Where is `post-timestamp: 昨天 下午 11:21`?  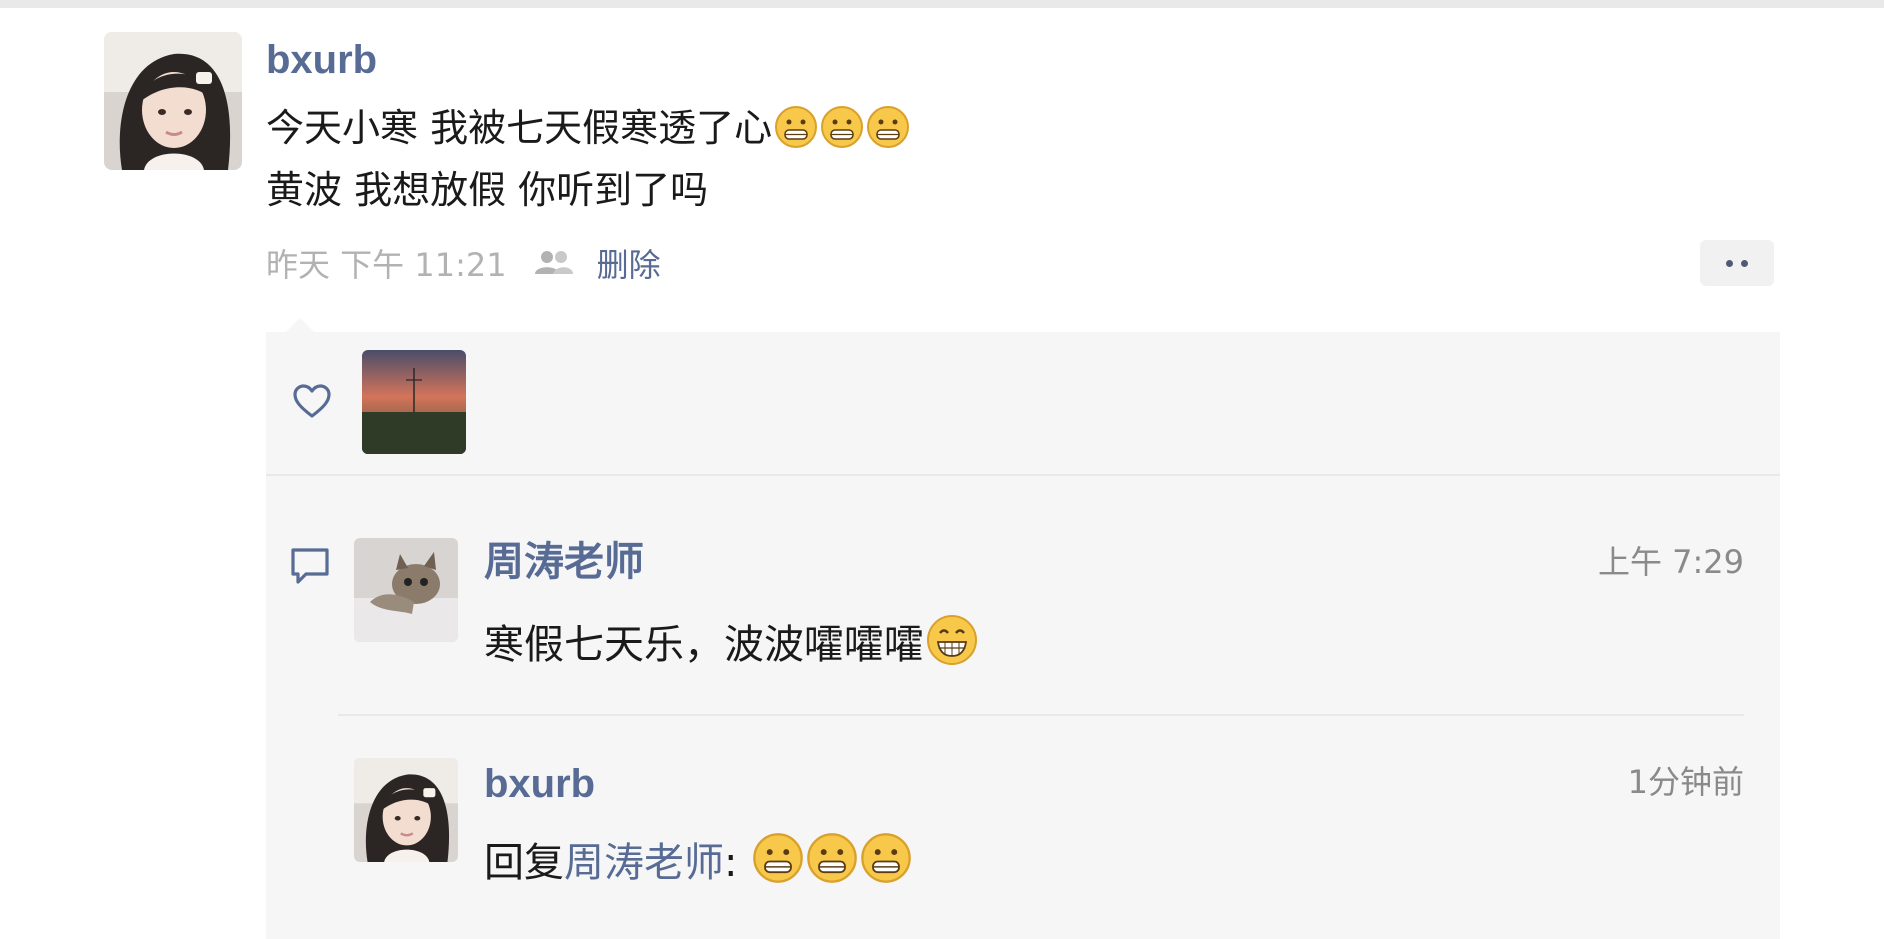 post-timestamp: 昨天 下午 11:21 is located at coordinates (386, 265).